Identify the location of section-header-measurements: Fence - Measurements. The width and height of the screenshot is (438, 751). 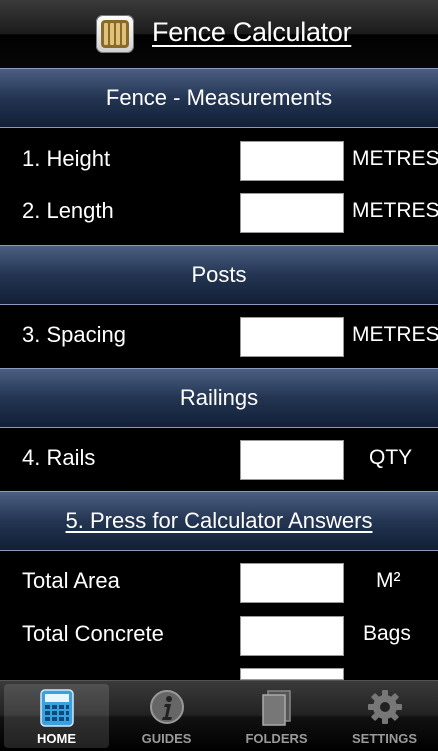
(219, 98).